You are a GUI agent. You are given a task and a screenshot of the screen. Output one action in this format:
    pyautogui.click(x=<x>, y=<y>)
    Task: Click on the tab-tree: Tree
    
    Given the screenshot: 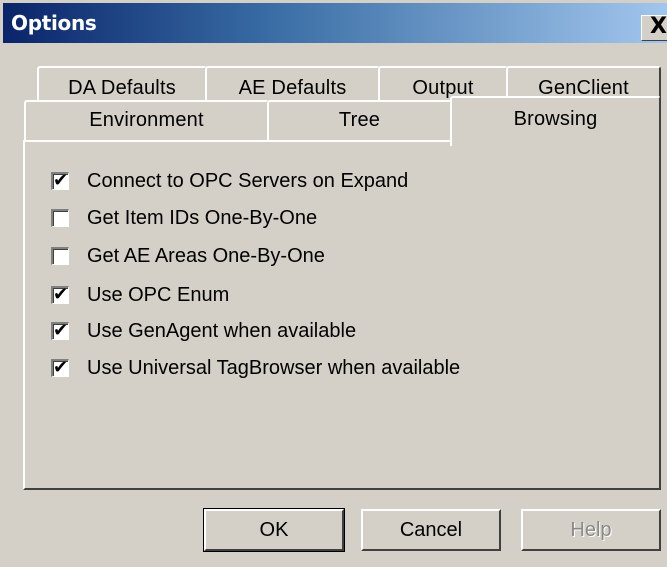 What is the action you would take?
    pyautogui.click(x=359, y=120)
    